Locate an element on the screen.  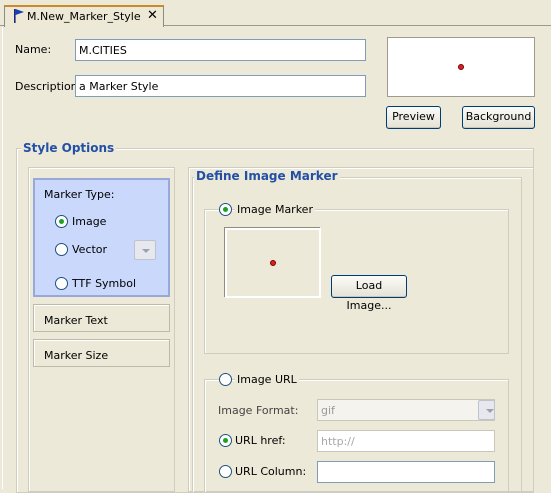
url-href-radio is located at coordinates (225, 440).